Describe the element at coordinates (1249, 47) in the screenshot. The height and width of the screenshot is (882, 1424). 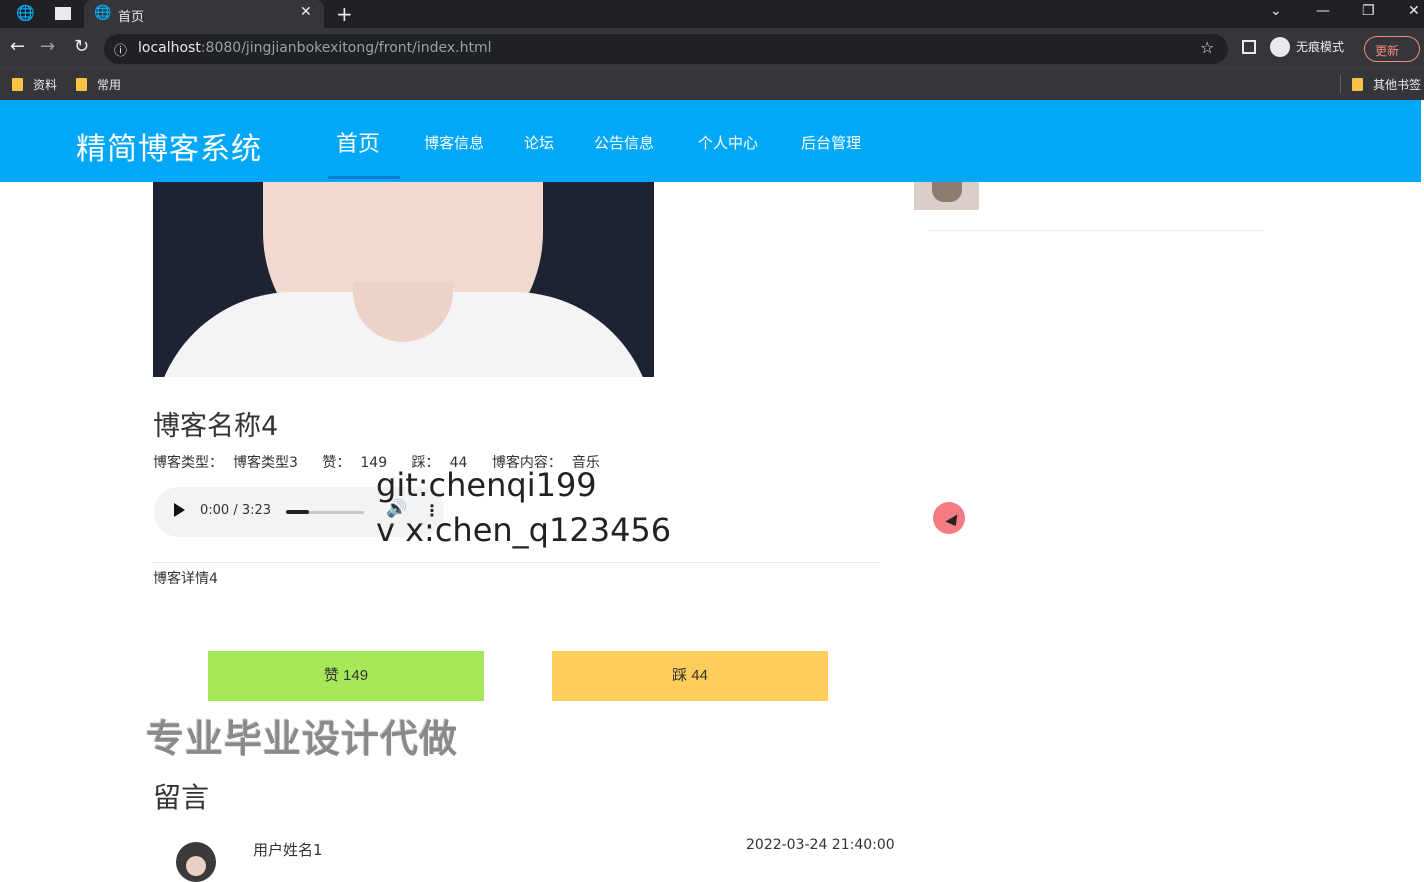
I see `side-panel-icon` at that location.